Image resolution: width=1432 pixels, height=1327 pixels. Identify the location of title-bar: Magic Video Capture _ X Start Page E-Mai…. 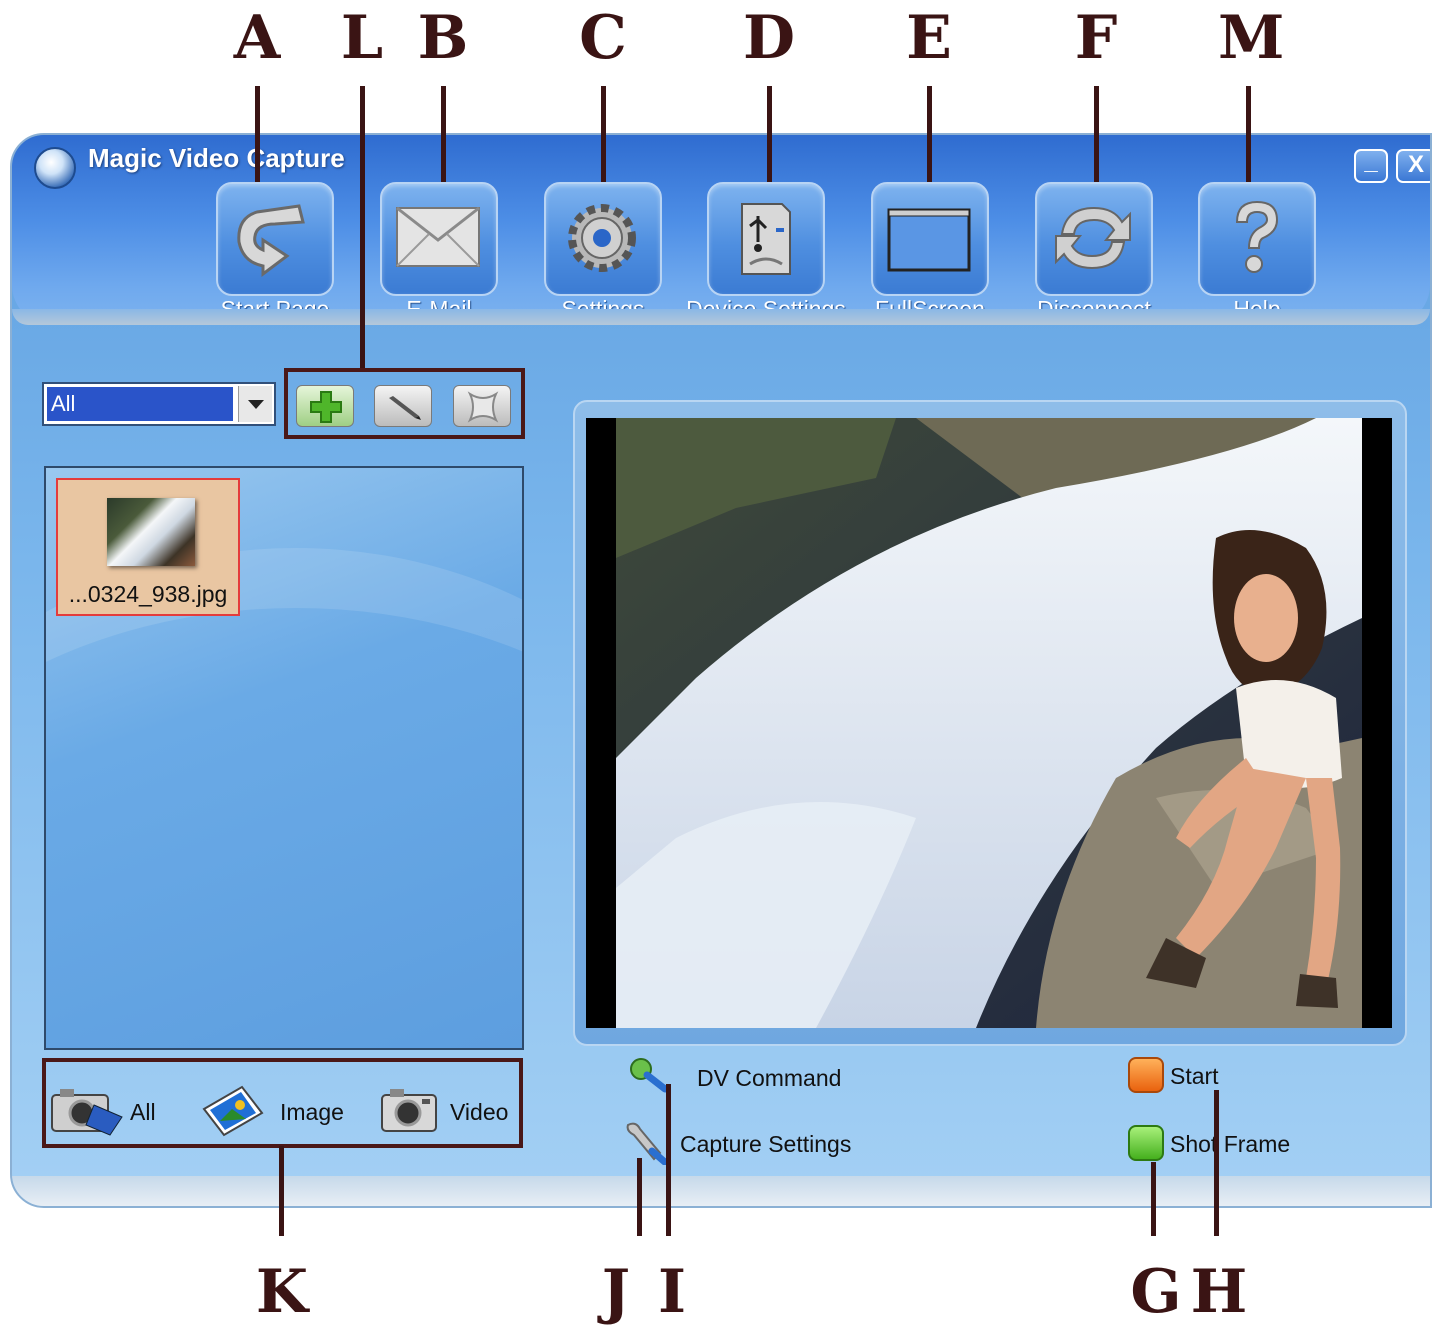
(721, 230).